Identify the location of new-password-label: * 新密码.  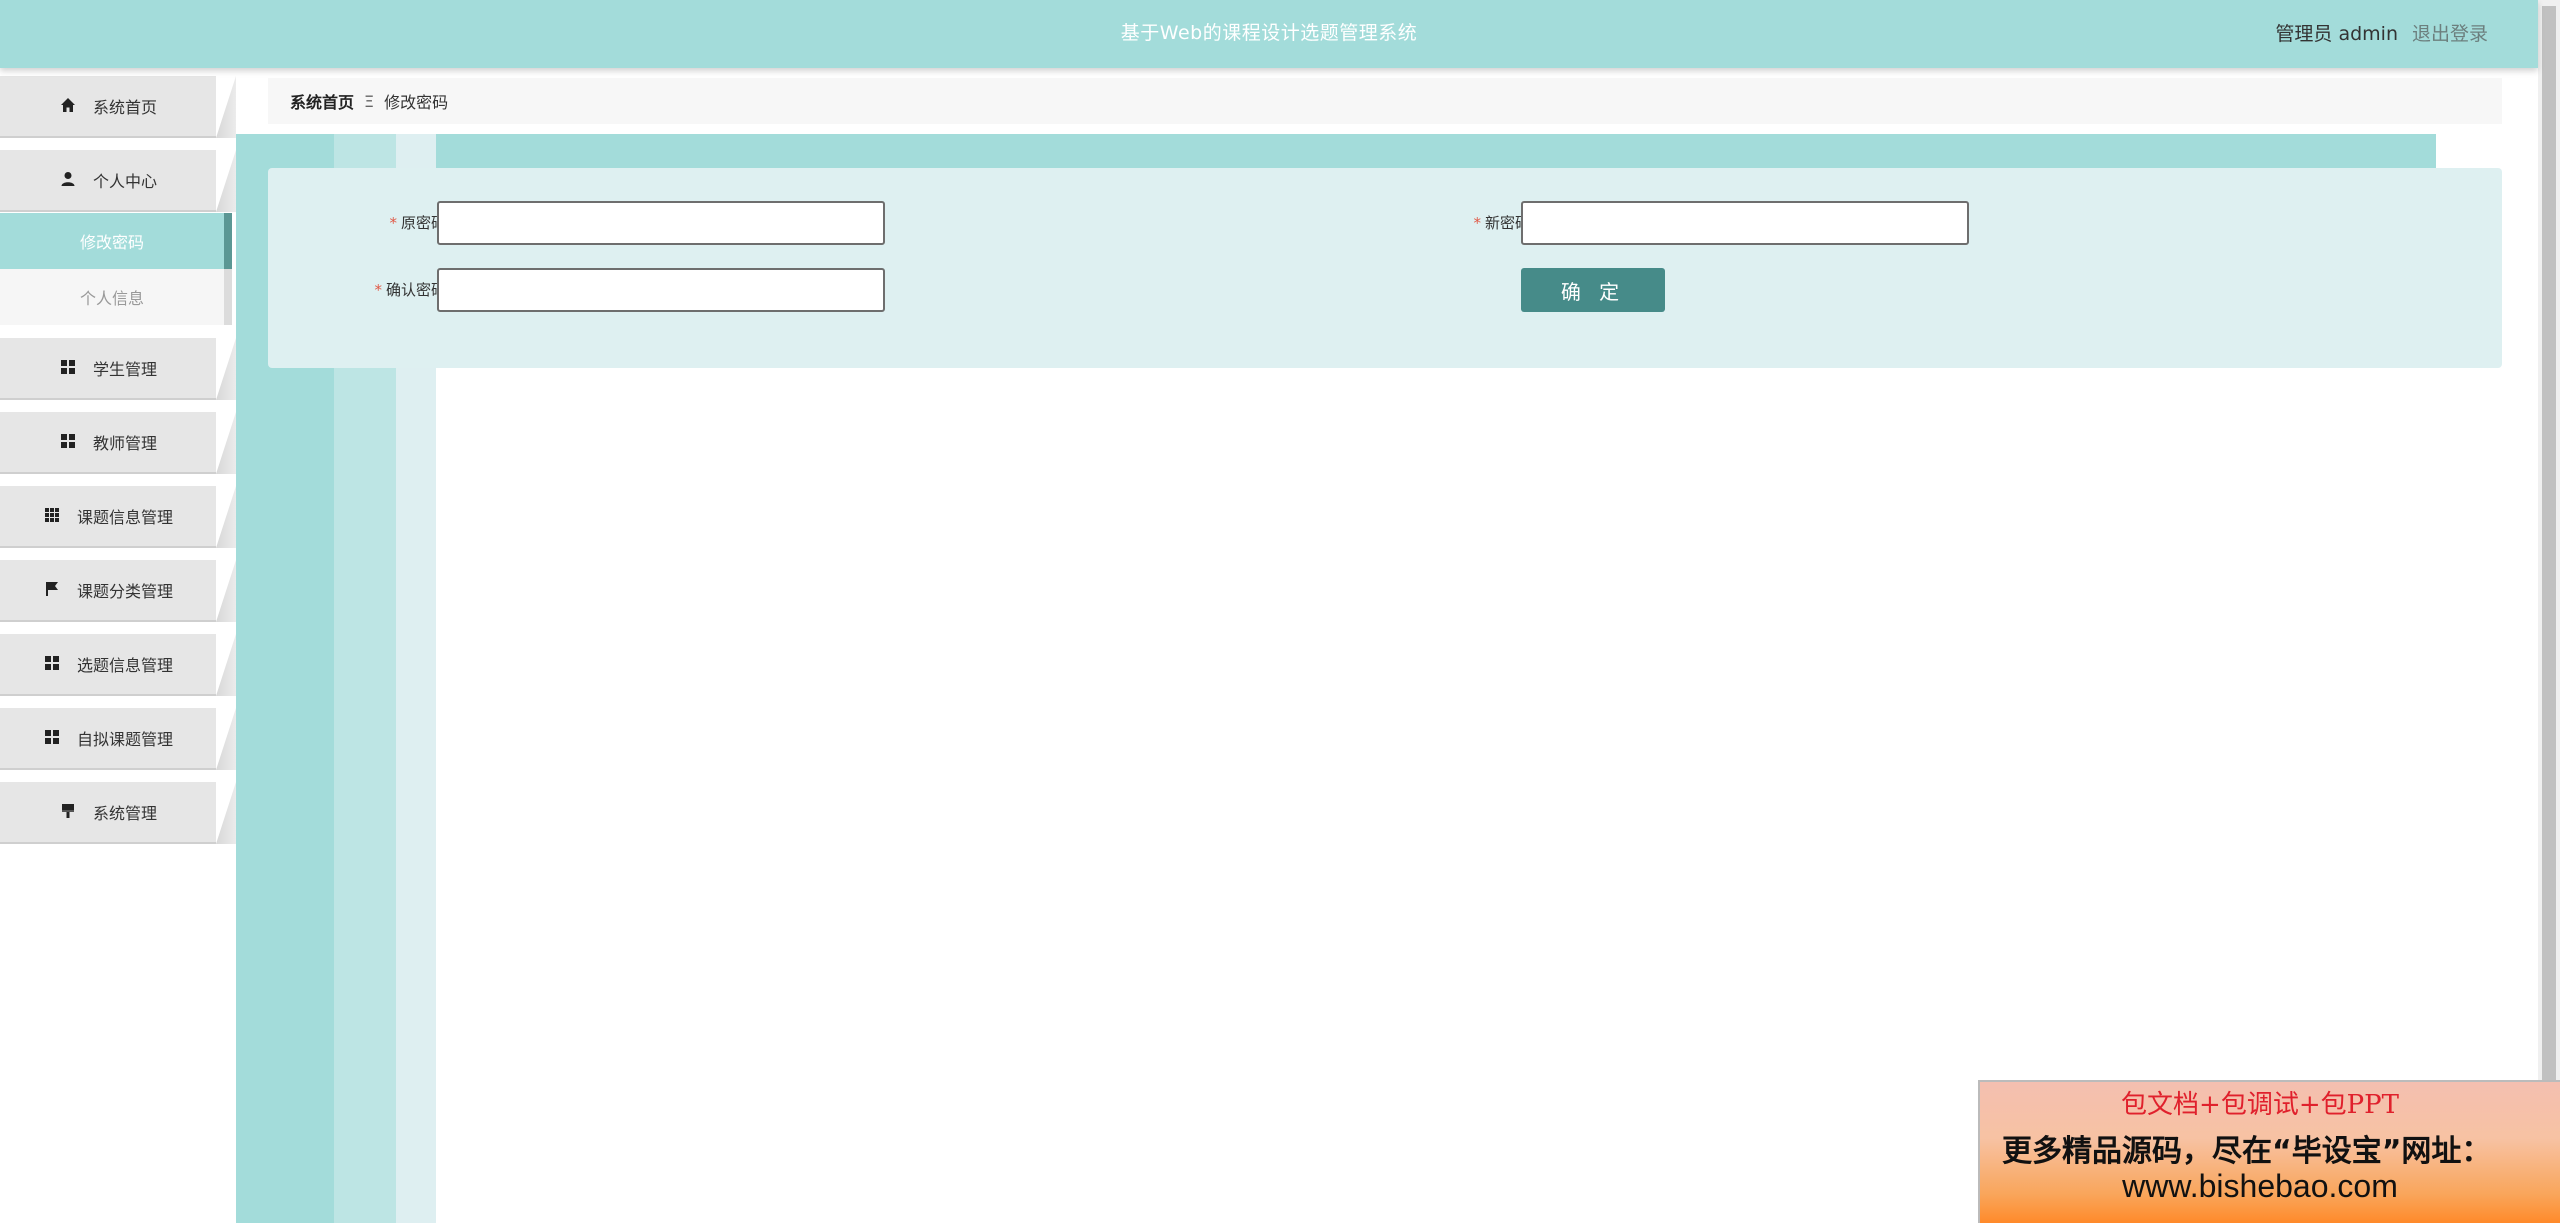
(1501, 223).